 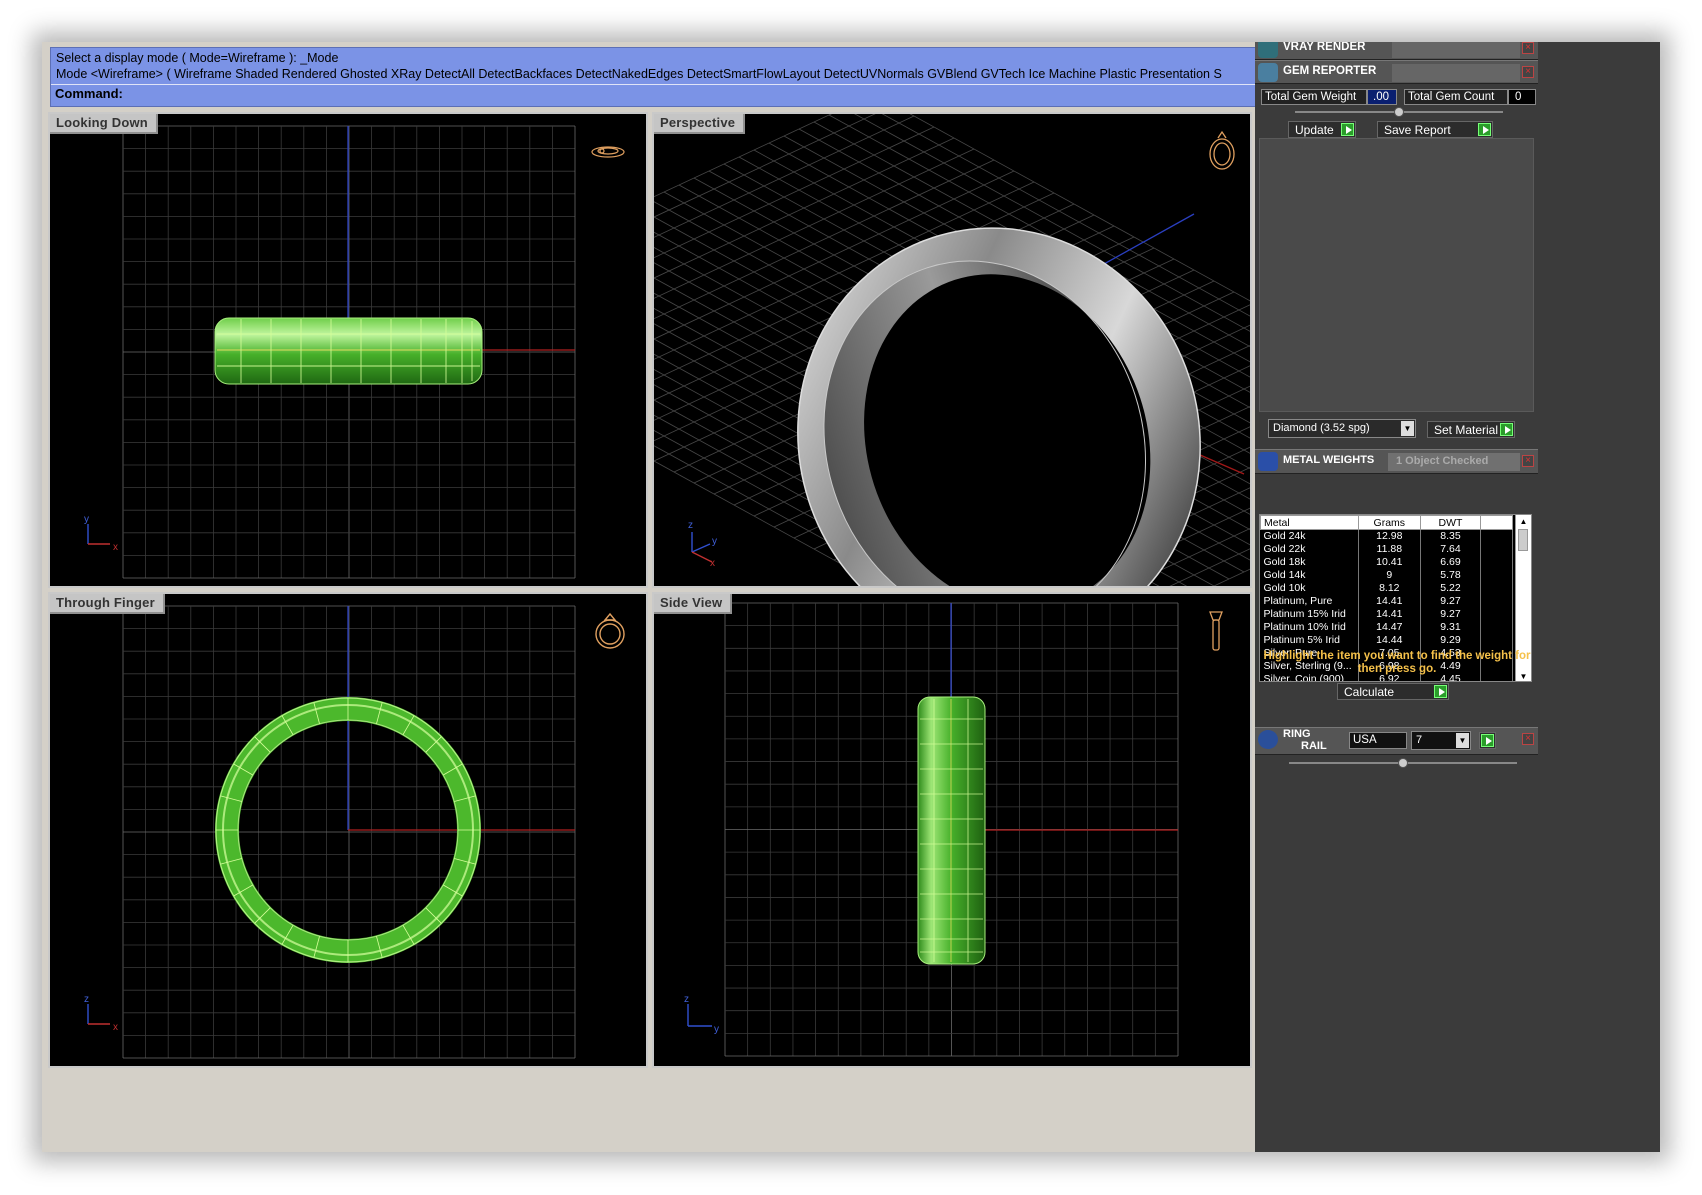 What do you see at coordinates (1378, 740) in the screenshot?
I see `ring-country-field: USA` at bounding box center [1378, 740].